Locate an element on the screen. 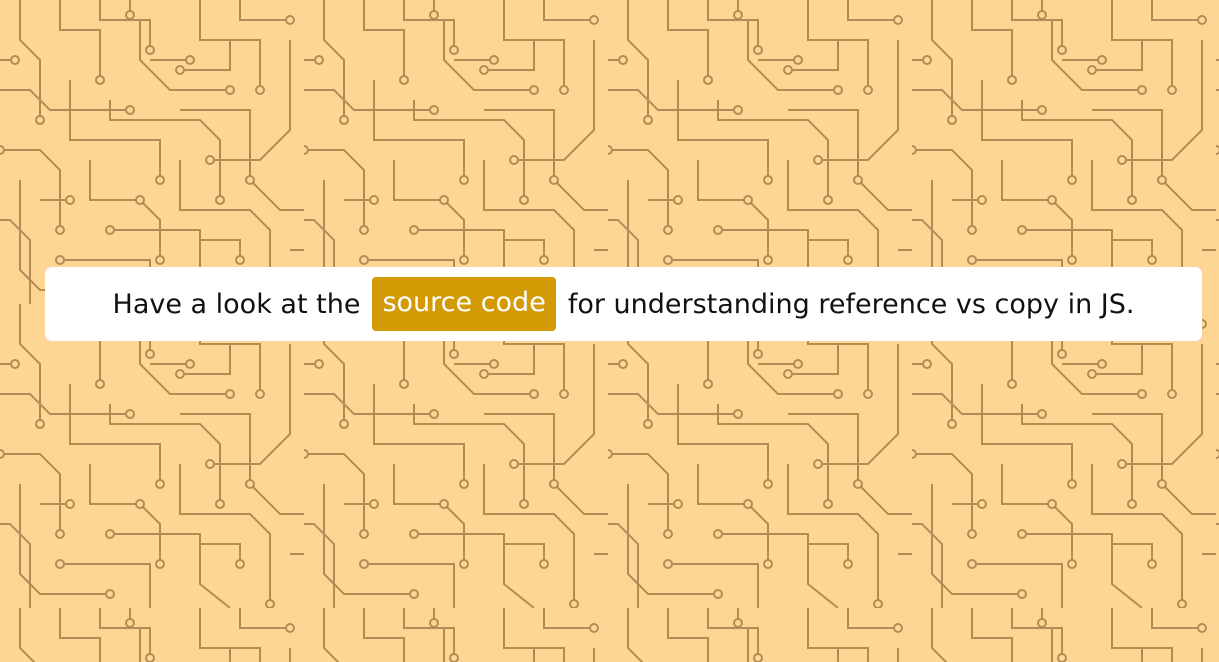 This screenshot has height=662, width=1219. source-code-link: source code is located at coordinates (464, 304).